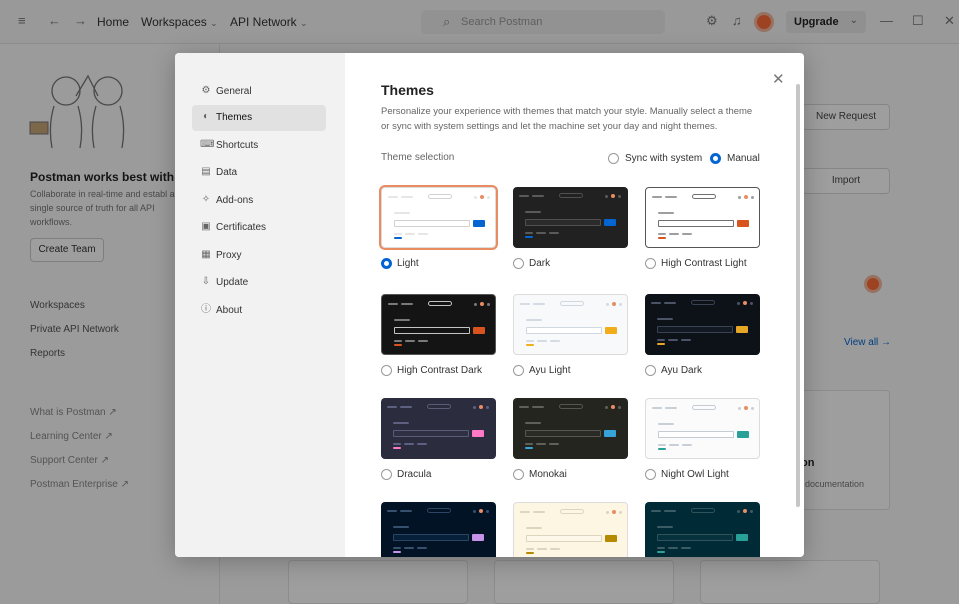 This screenshot has height=604, width=959. Describe the element at coordinates (408, 263) in the screenshot. I see `theme-label-light: Light` at that location.